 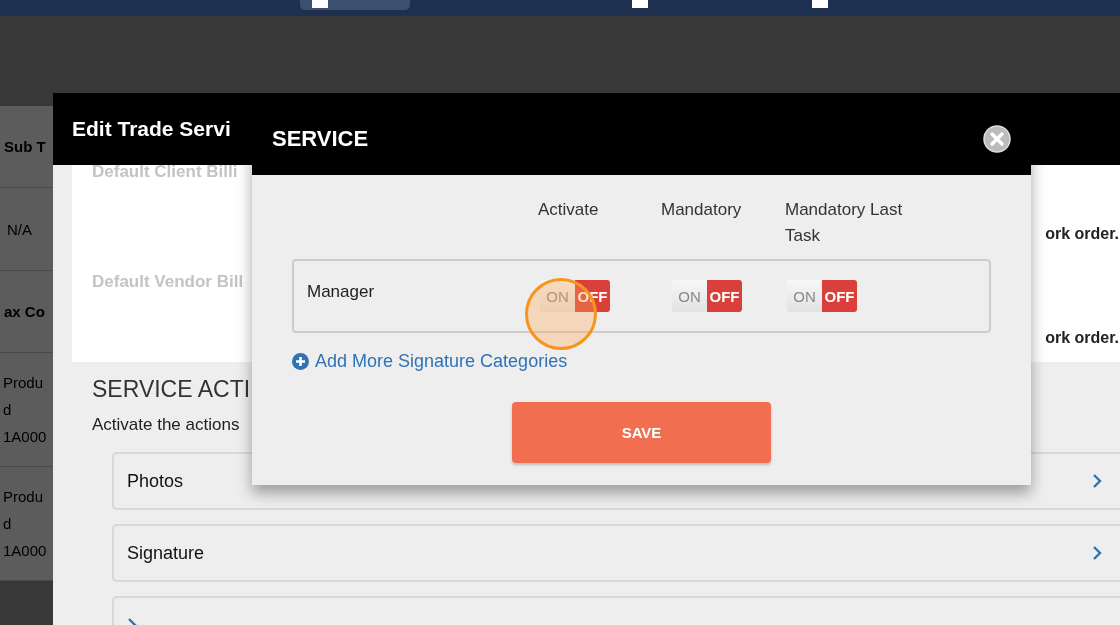 What do you see at coordinates (24, 311) in the screenshot?
I see `table-cell: ax Co` at bounding box center [24, 311].